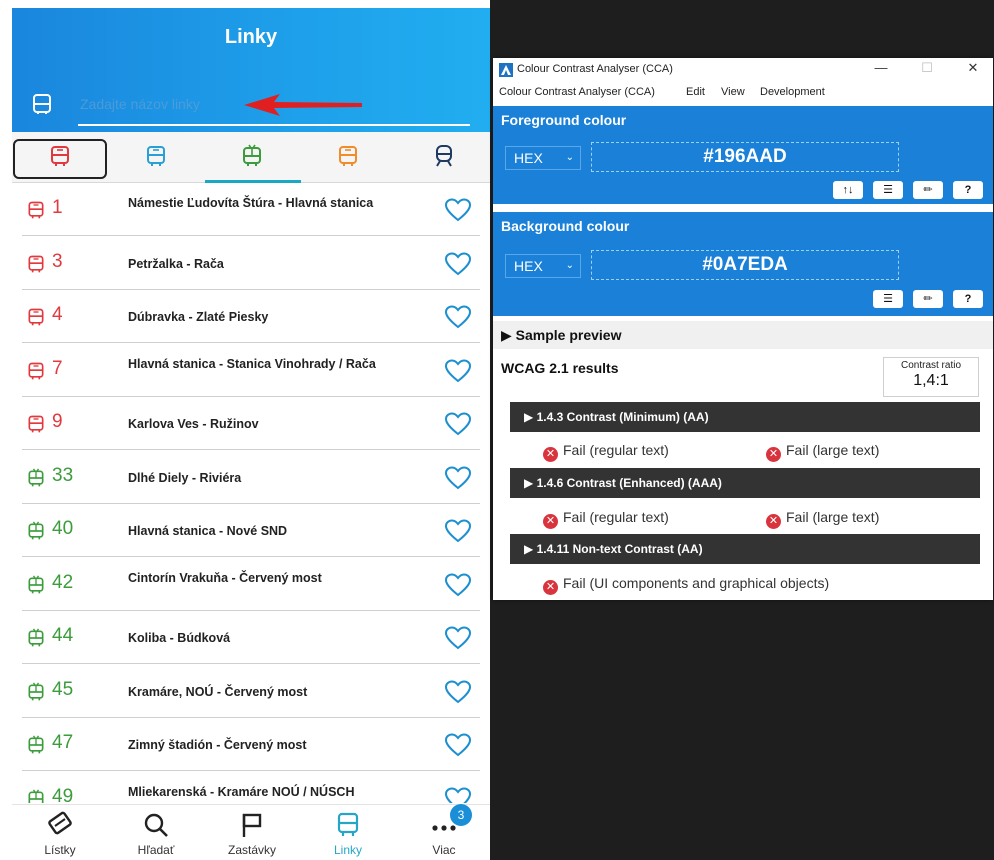  Describe the element at coordinates (251, 691) in the screenshot. I see `line-row: 45 Kramáre, NOÚ - Červený most` at that location.